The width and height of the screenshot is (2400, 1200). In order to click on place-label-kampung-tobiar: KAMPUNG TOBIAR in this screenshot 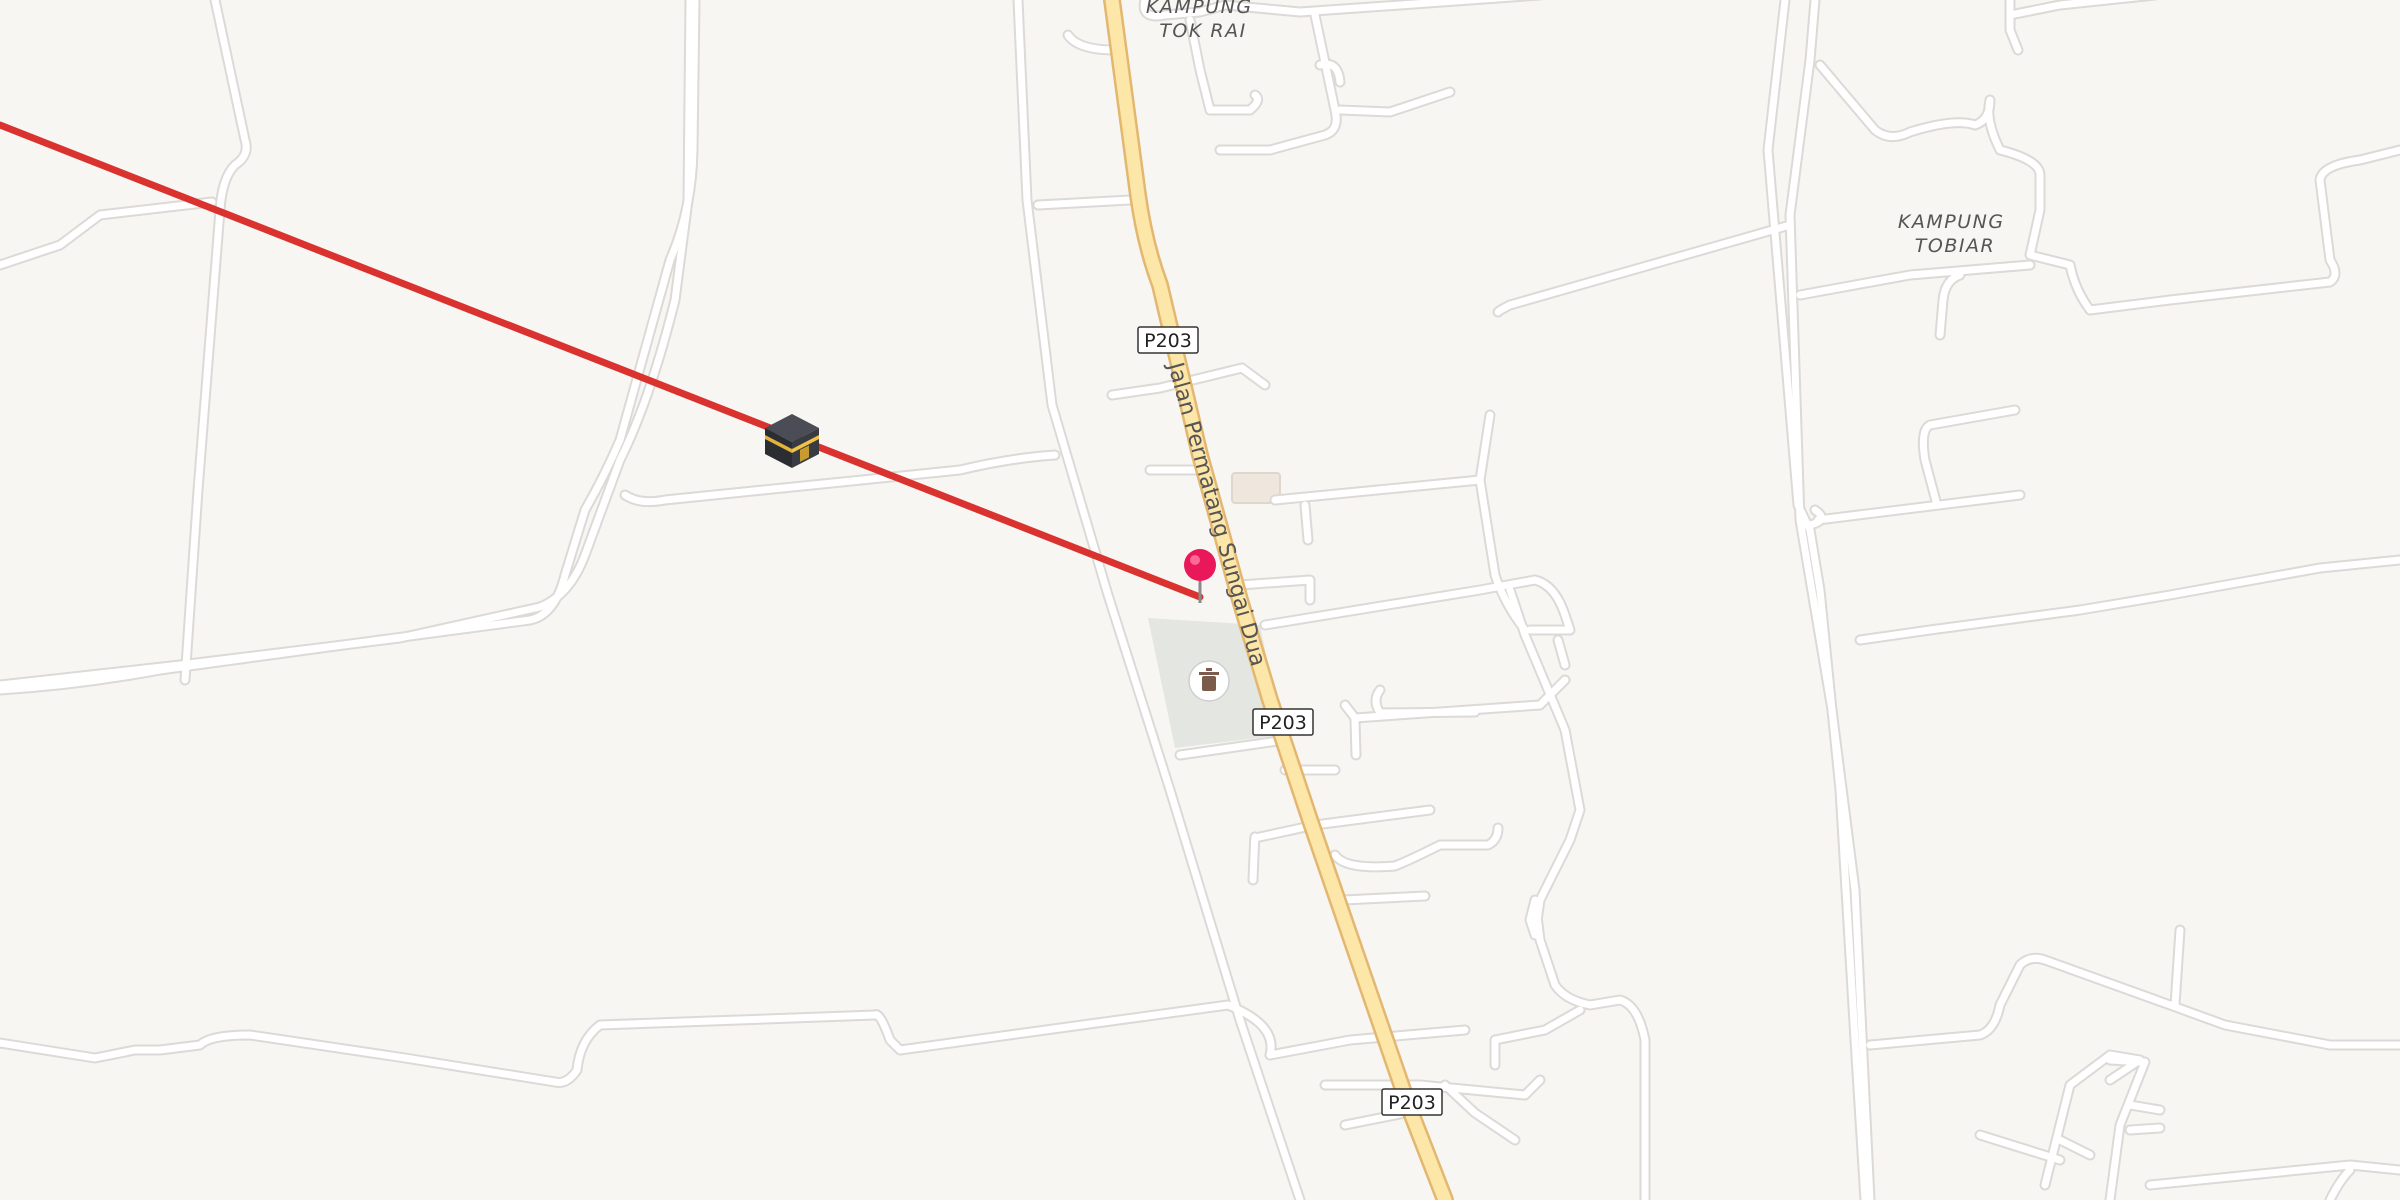, I will do `click(1955, 234)`.